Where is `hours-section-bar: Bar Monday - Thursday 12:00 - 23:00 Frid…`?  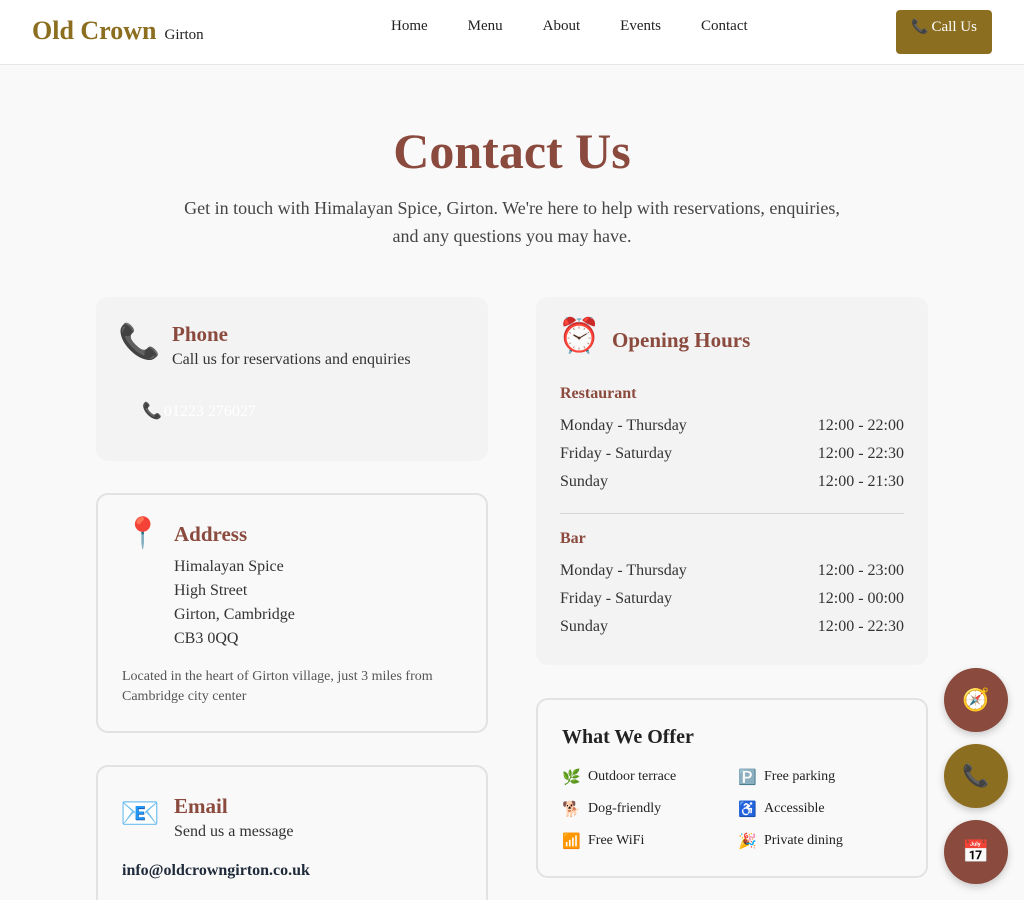 hours-section-bar: Bar Monday - Thursday 12:00 - 23:00 Frid… is located at coordinates (732, 588).